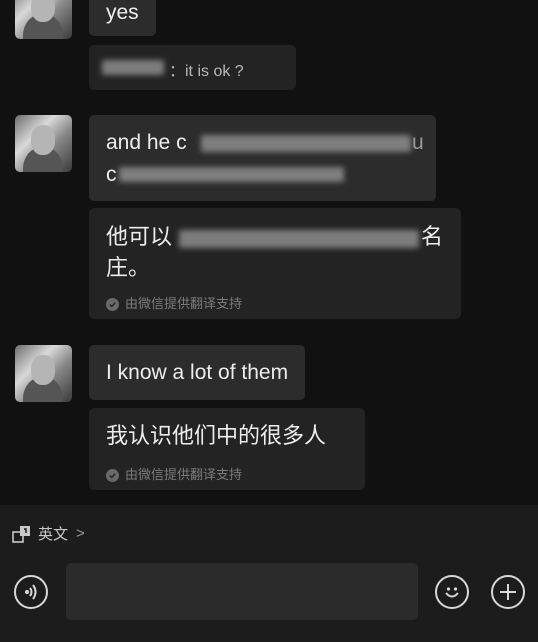 This screenshot has height=642, width=538. I want to click on message-bubble: and he c u c, so click(262, 158).